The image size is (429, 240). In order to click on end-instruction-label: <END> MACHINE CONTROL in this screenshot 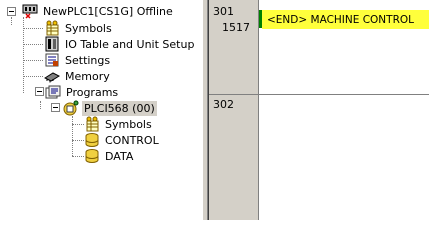, I will do `click(340, 19)`.